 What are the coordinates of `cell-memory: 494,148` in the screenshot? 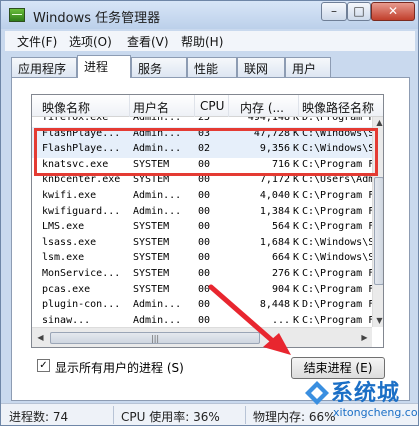 It's located at (268, 120).